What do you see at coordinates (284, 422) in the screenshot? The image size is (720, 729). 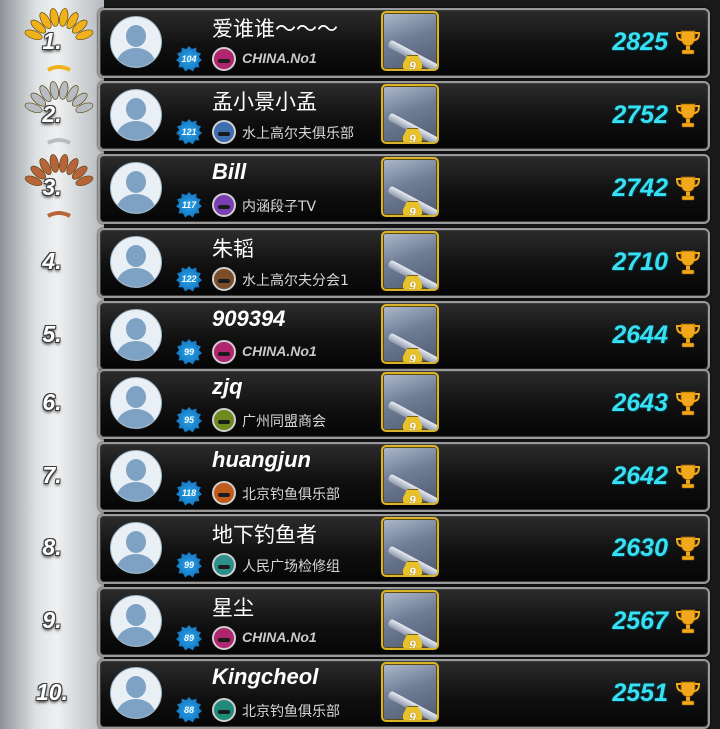 I see `club-name: 广州同盟商会` at bounding box center [284, 422].